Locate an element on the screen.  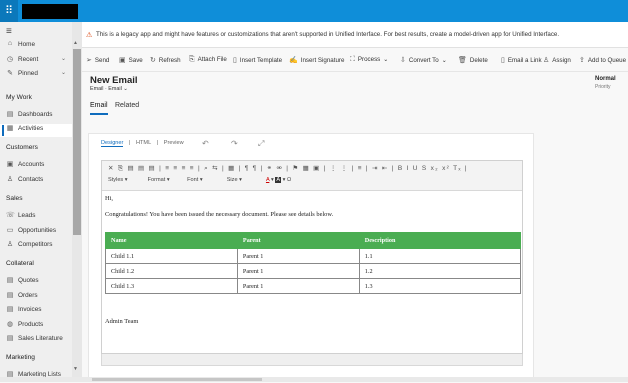
clock-icon: ◷ is located at coordinates (10, 59).